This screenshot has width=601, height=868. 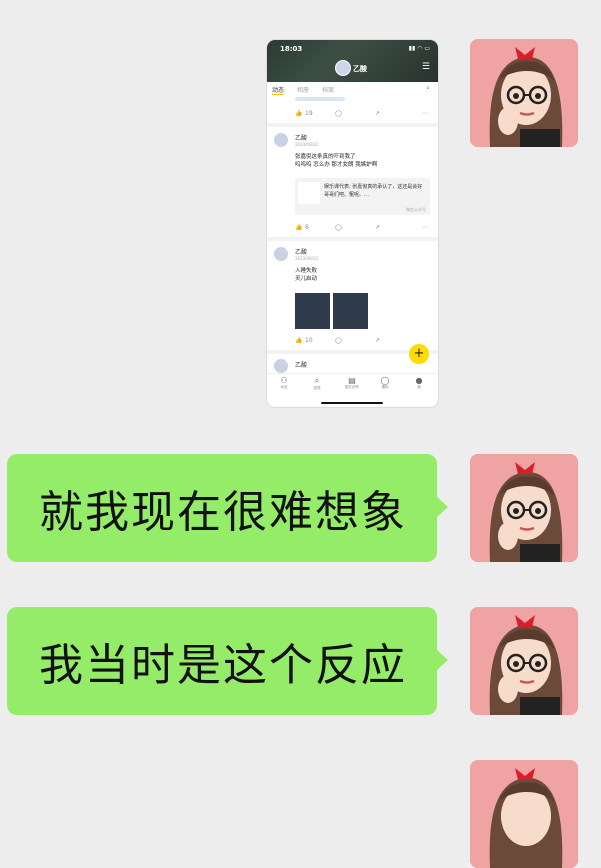 I want to click on nav-label: 图文创作, so click(x=352, y=387).